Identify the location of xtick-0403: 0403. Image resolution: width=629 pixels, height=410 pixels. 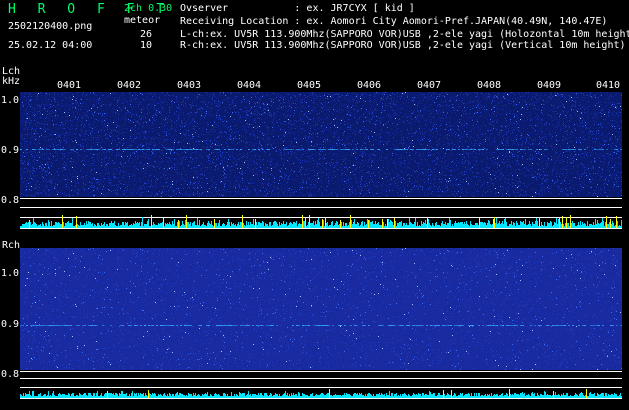
(189, 86).